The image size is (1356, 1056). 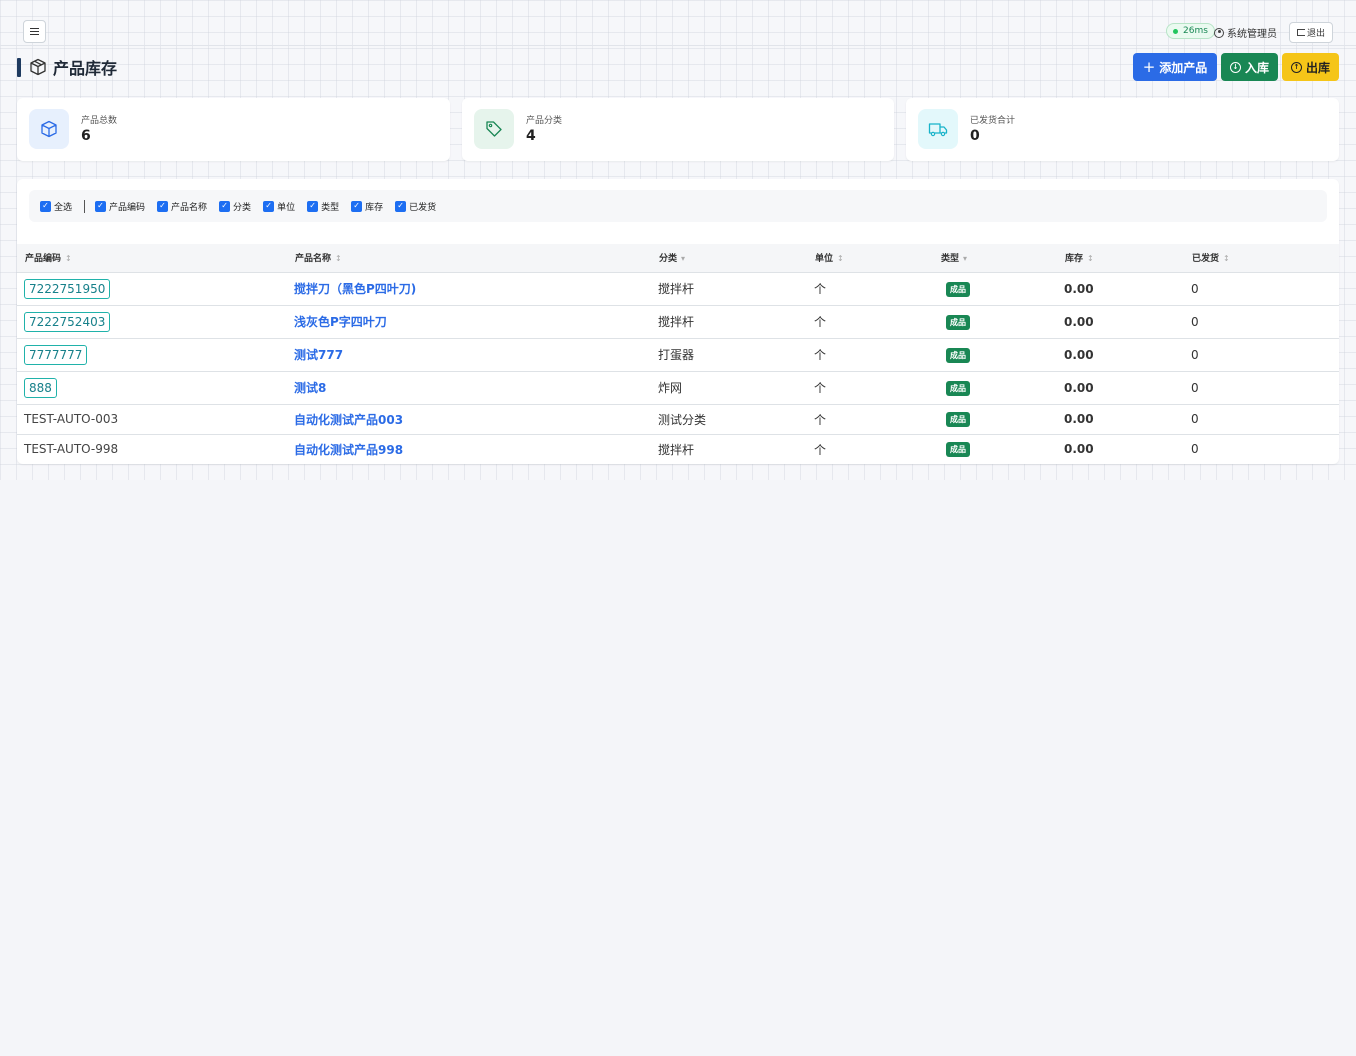 I want to click on stock-out-label: 出库, so click(x=1317, y=67).